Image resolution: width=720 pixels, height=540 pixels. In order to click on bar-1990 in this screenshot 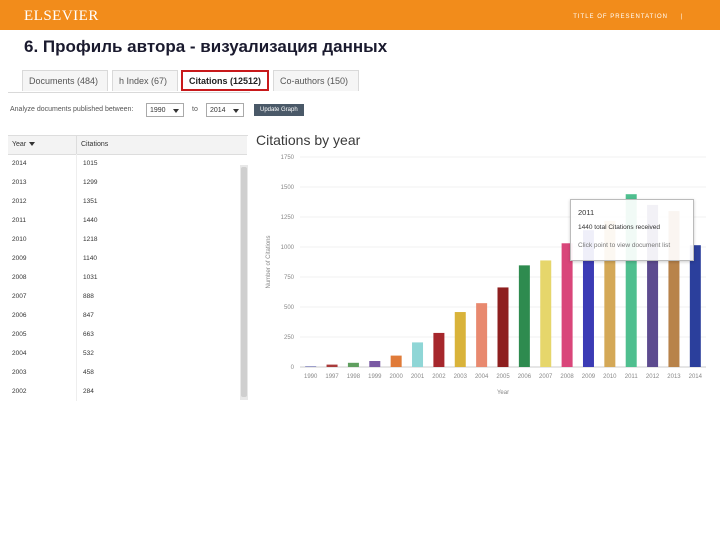, I will do `click(311, 366)`.